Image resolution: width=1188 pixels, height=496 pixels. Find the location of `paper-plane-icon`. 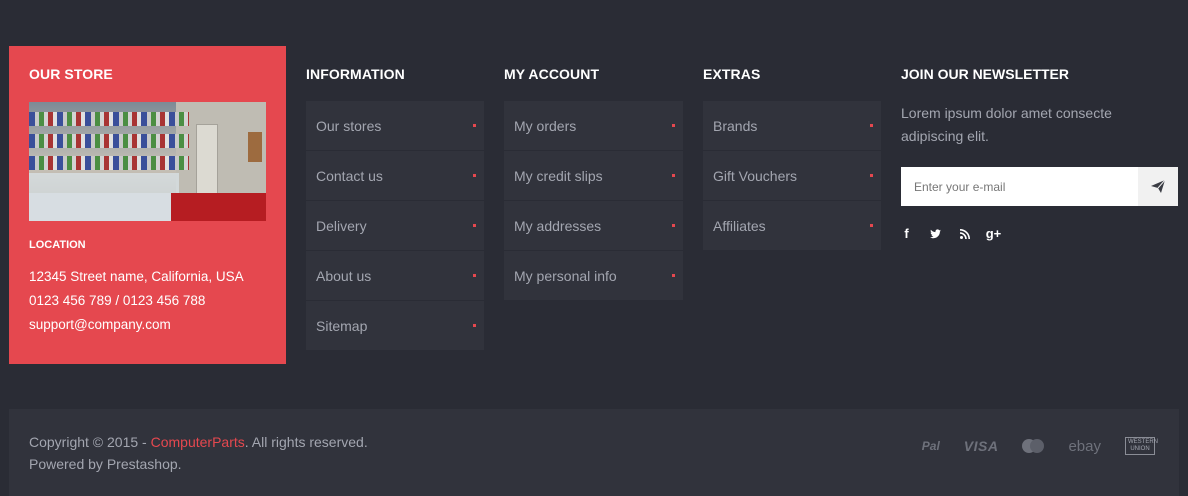

paper-plane-icon is located at coordinates (1158, 186).